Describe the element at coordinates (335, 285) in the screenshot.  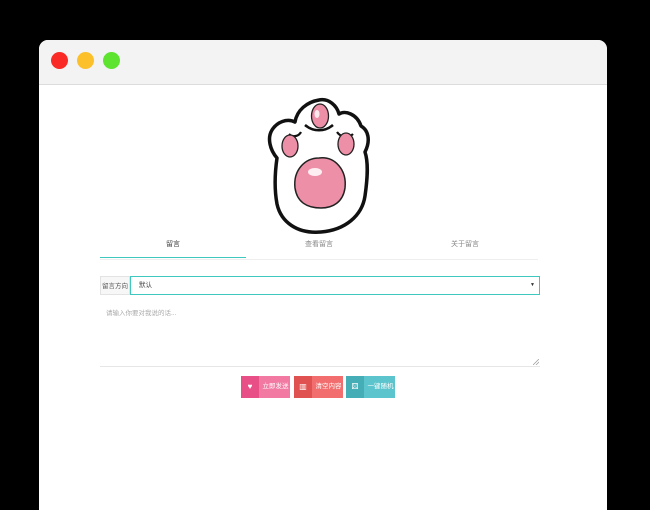
I see `direction-select: 默认 ▼` at that location.